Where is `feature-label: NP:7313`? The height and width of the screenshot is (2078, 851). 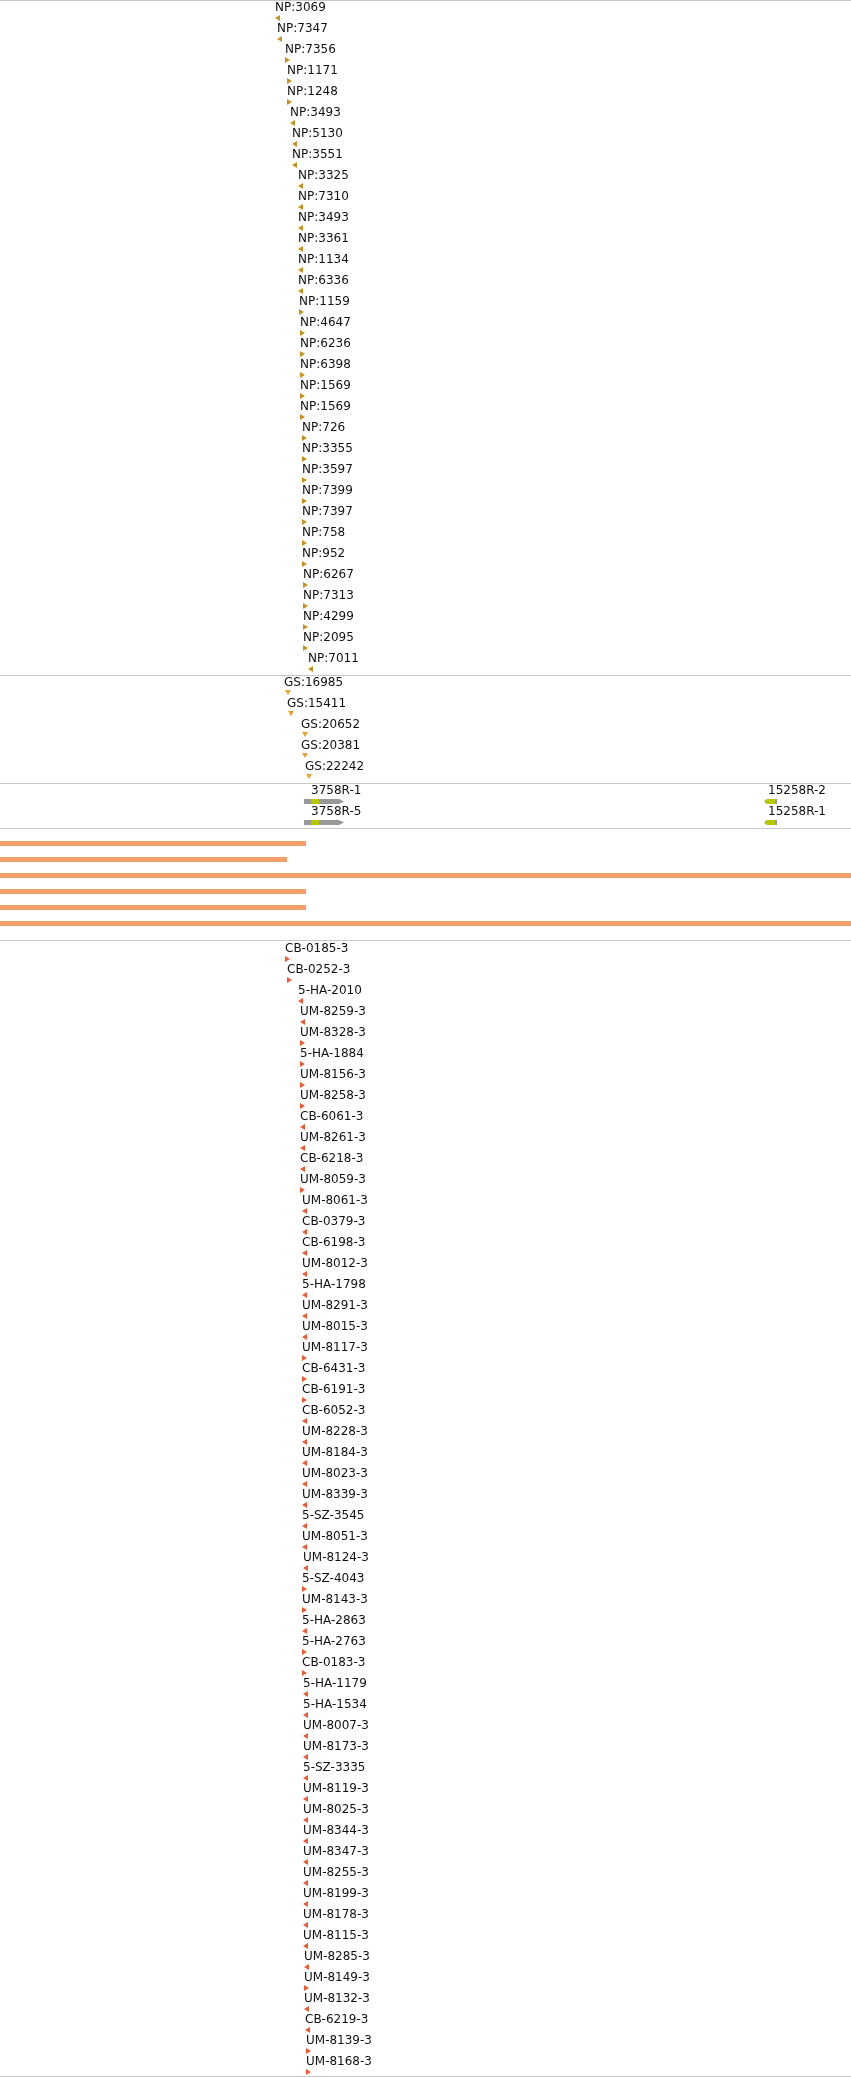
feature-label: NP:7313 is located at coordinates (328, 595).